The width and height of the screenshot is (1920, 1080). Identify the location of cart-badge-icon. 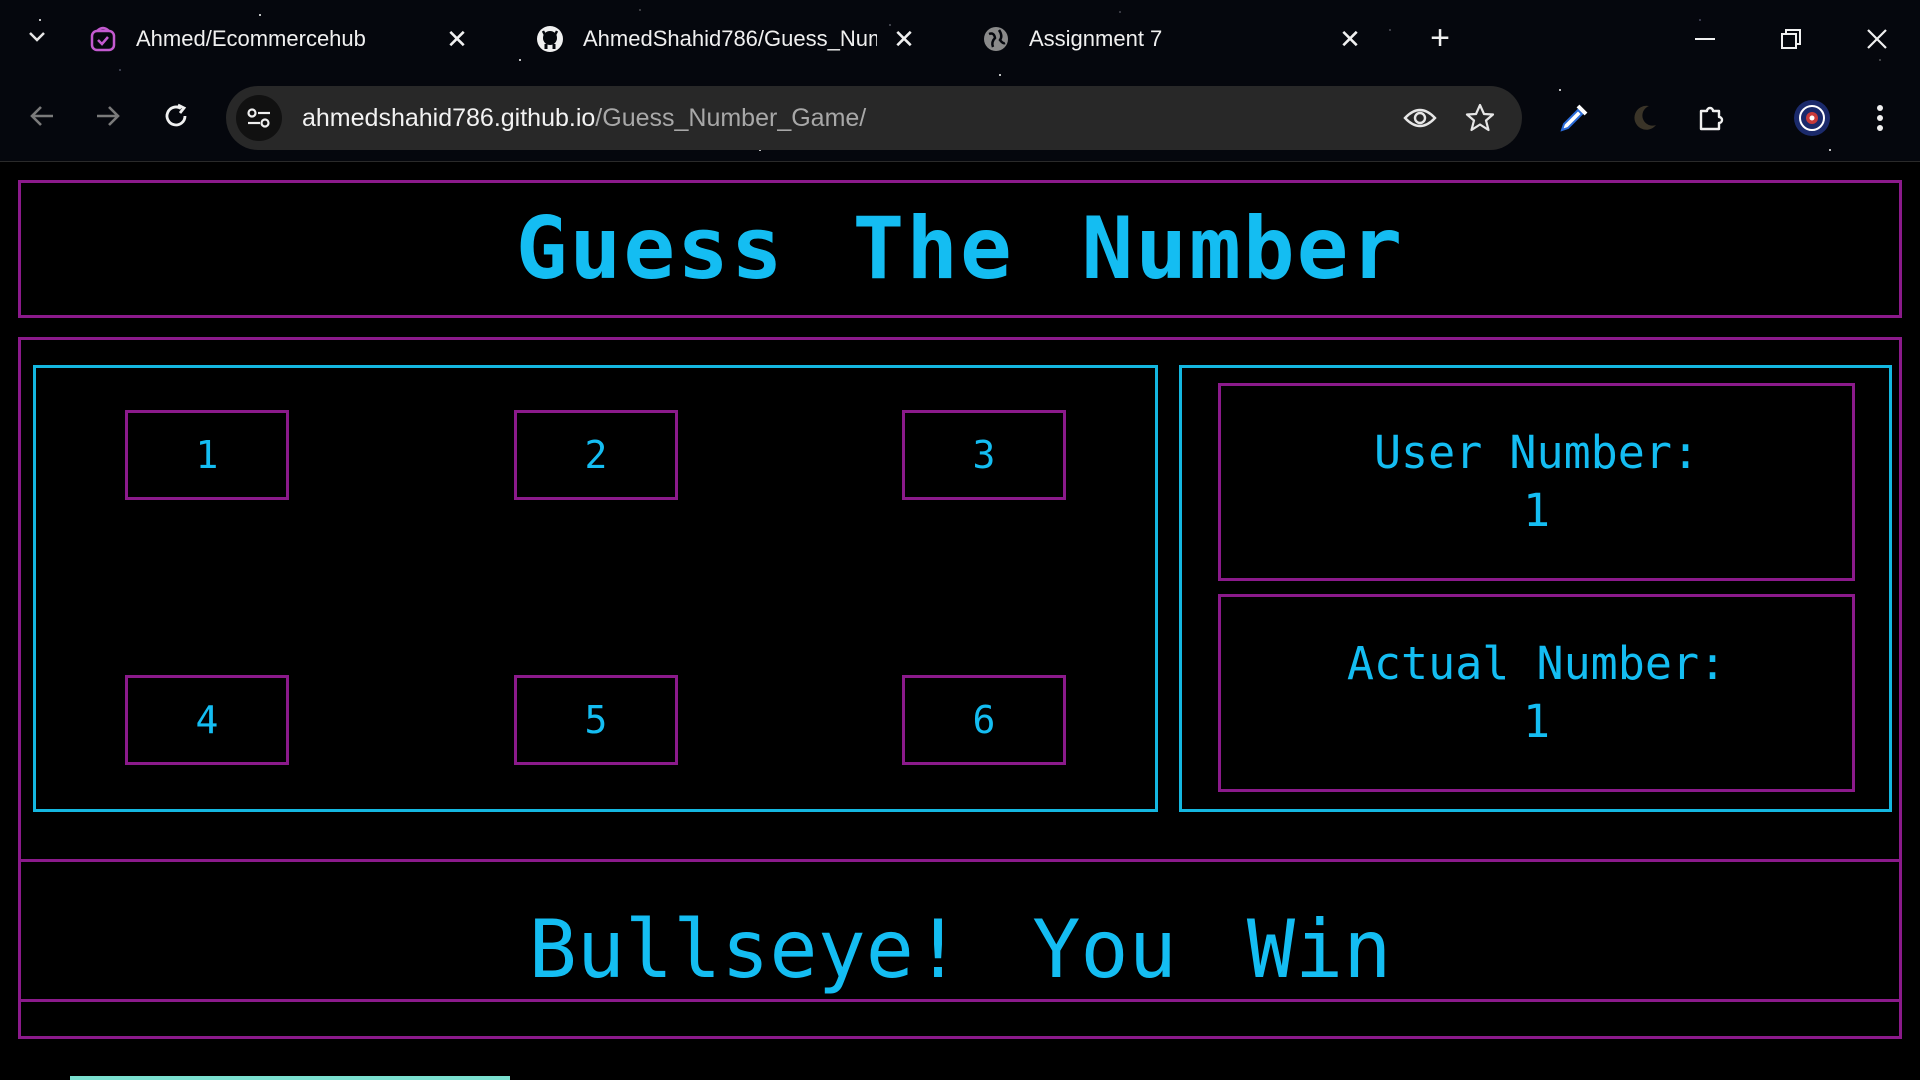
(103, 39).